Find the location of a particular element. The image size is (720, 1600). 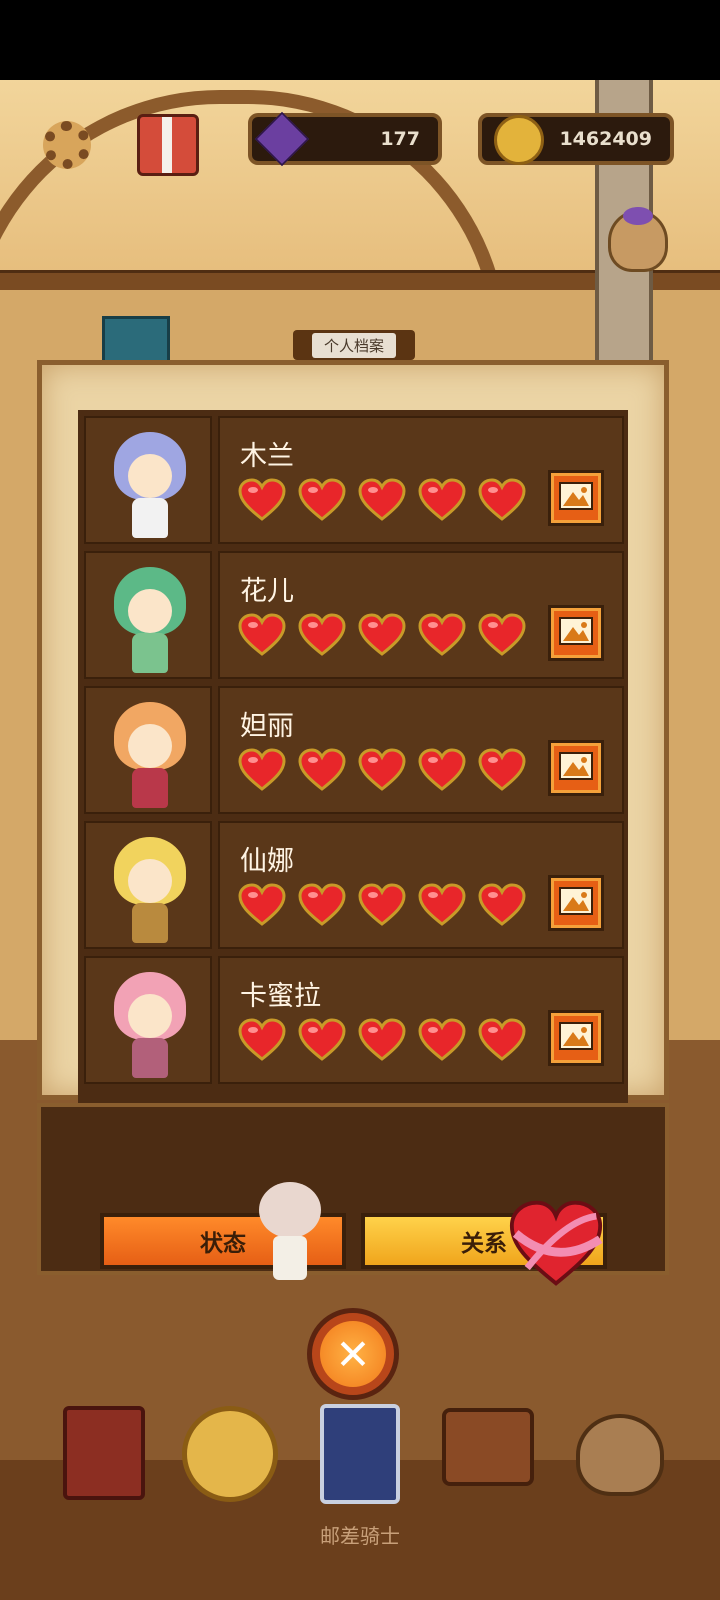

character-name: 花儿 is located at coordinates (267, 591).